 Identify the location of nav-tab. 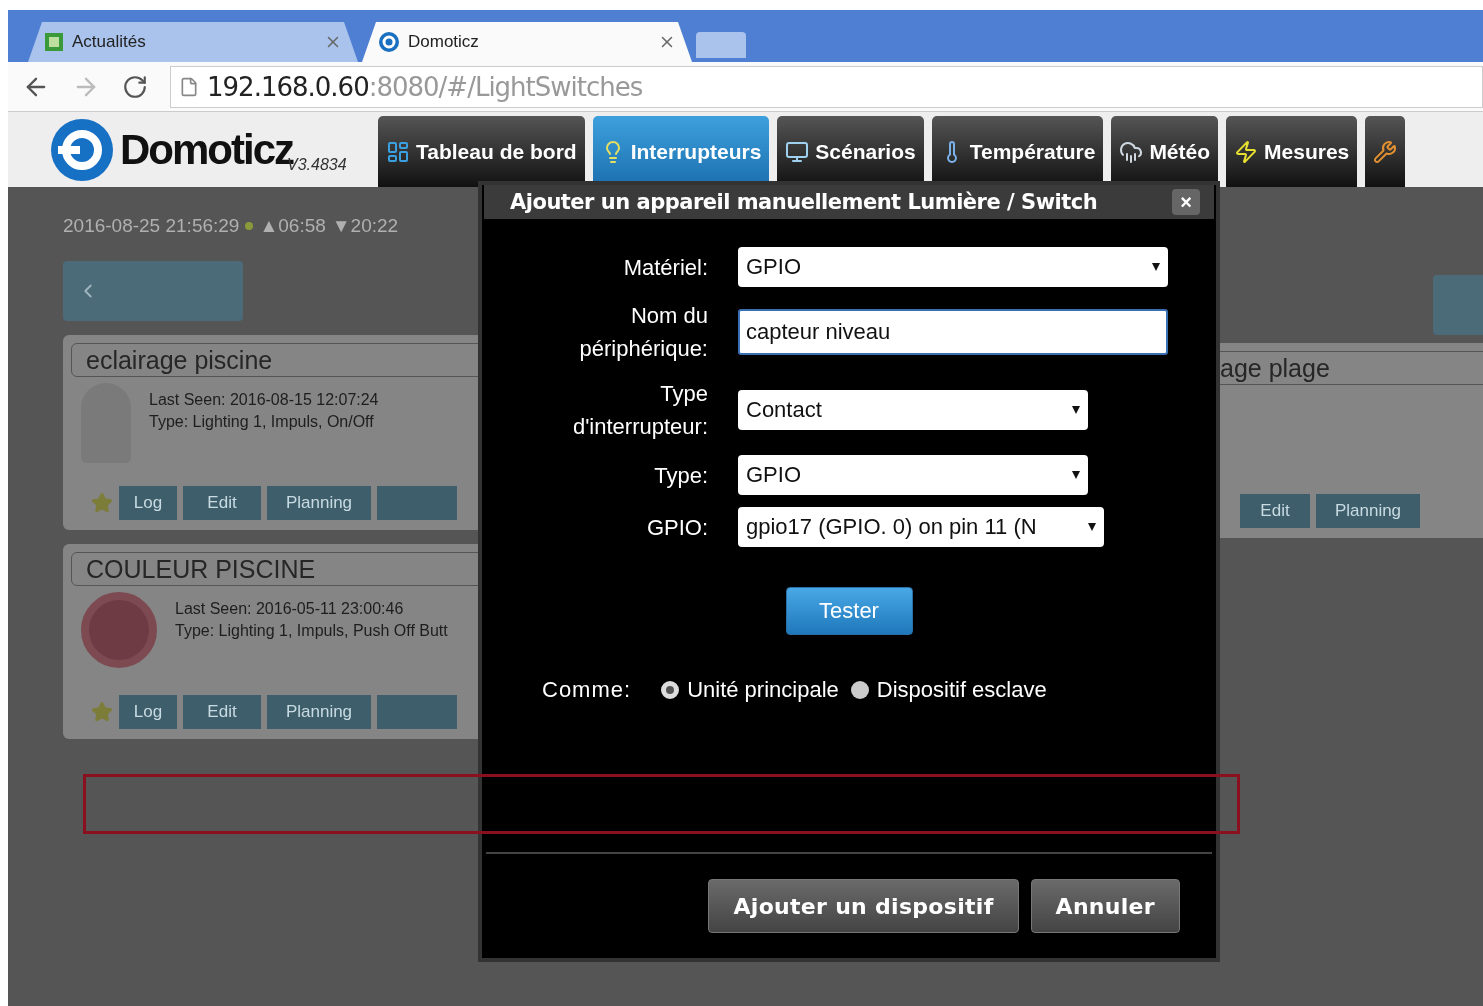
(1385, 151).